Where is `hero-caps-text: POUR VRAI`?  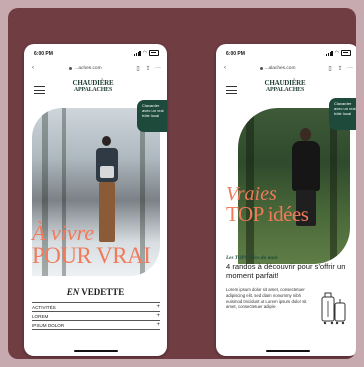
hero-caps-text: POUR VRAI is located at coordinates (91, 255).